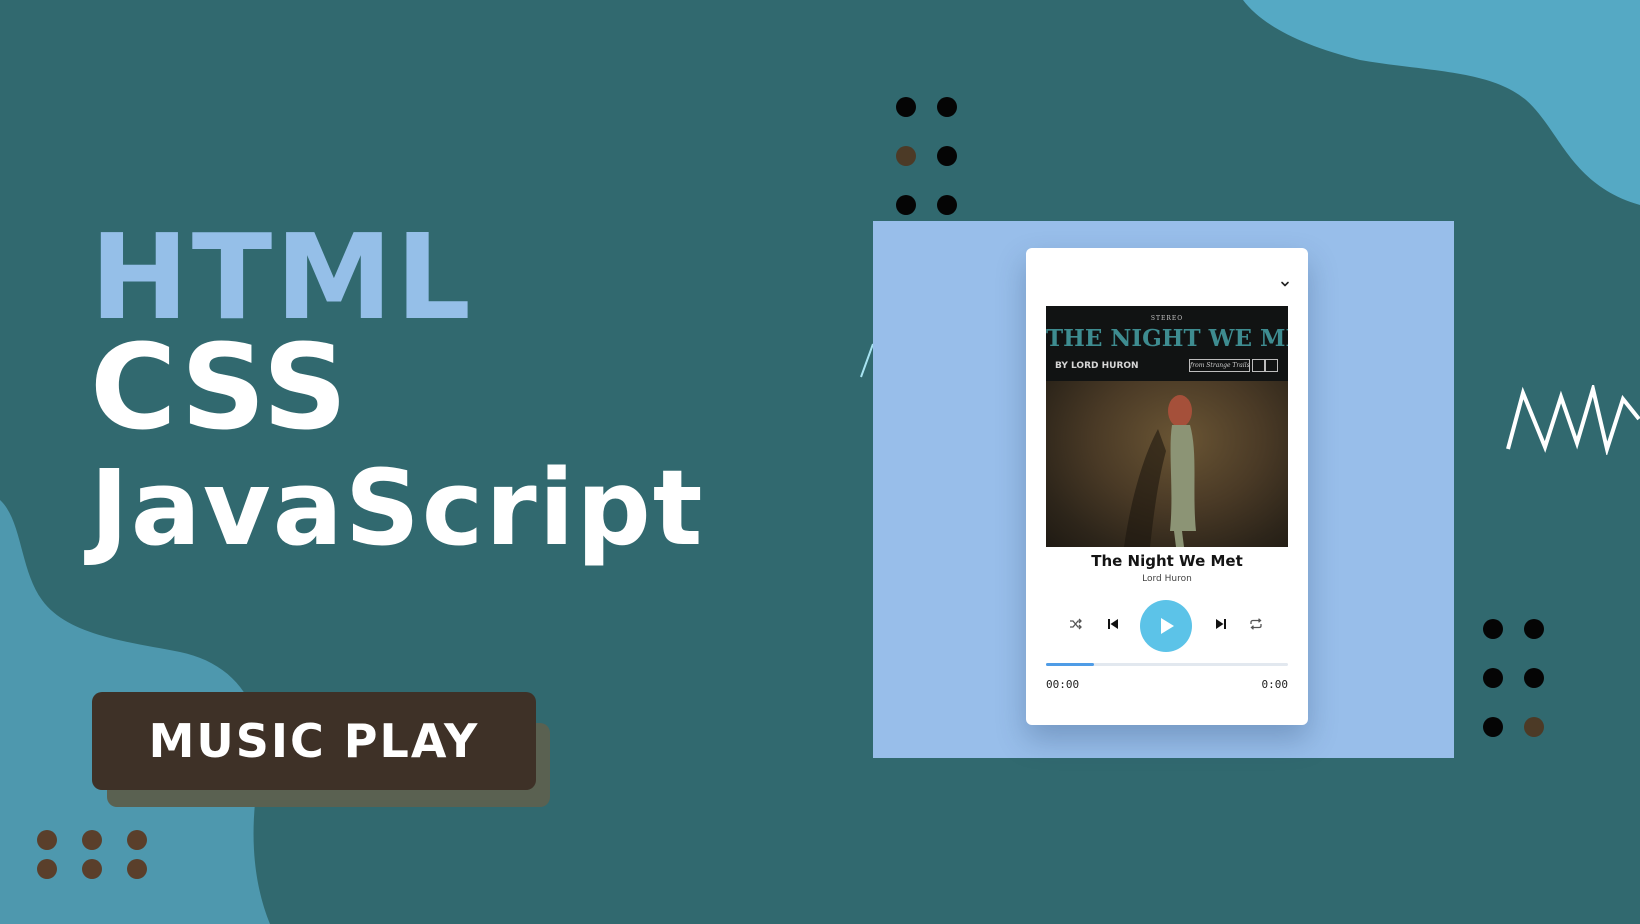  I want to click on repeat-icon, so click(1256, 624).